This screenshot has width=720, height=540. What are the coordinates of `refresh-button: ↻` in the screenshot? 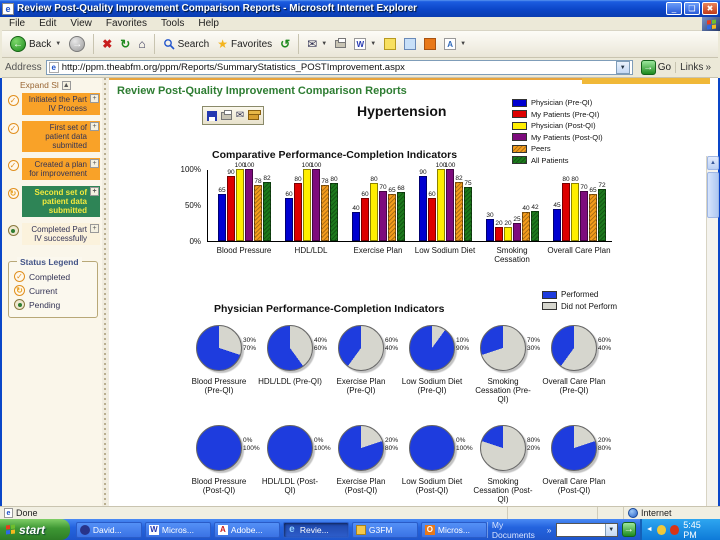 It's located at (125, 44).